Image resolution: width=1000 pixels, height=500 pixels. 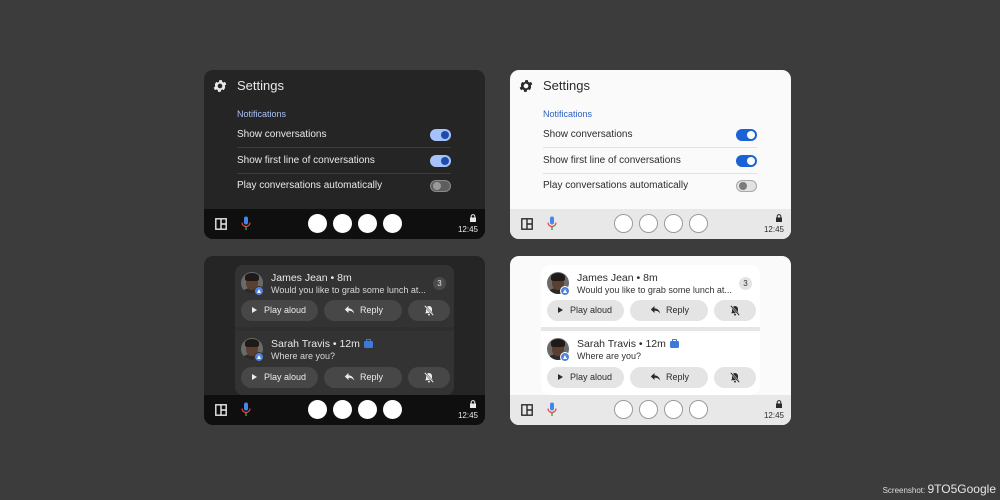 What do you see at coordinates (566, 85) in the screenshot?
I see `page-title: Settings` at bounding box center [566, 85].